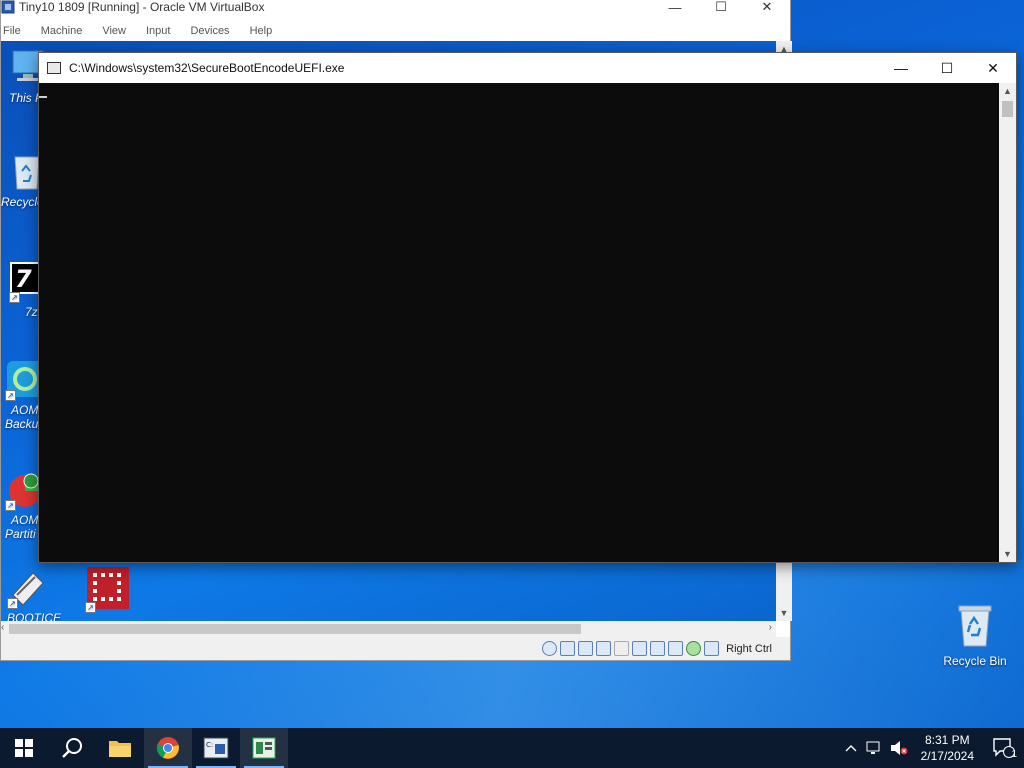 This screenshot has height=768, width=1024. What do you see at coordinates (975, 661) in the screenshot?
I see `host-recycle-bin-label: Recycle Bin` at bounding box center [975, 661].